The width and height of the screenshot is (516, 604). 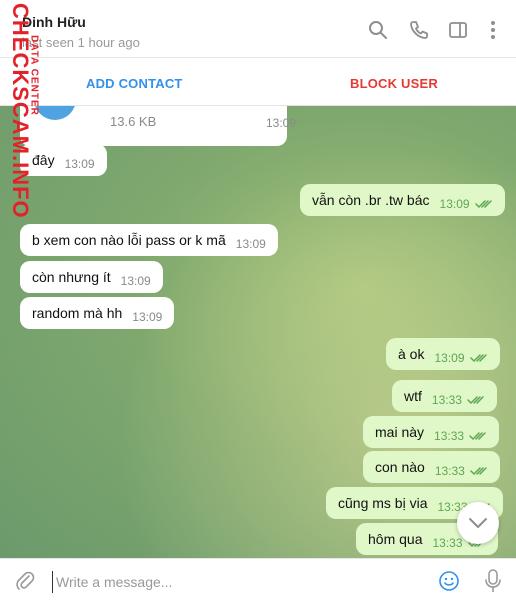 What do you see at coordinates (411, 354) in the screenshot?
I see `message-text: à ok` at bounding box center [411, 354].